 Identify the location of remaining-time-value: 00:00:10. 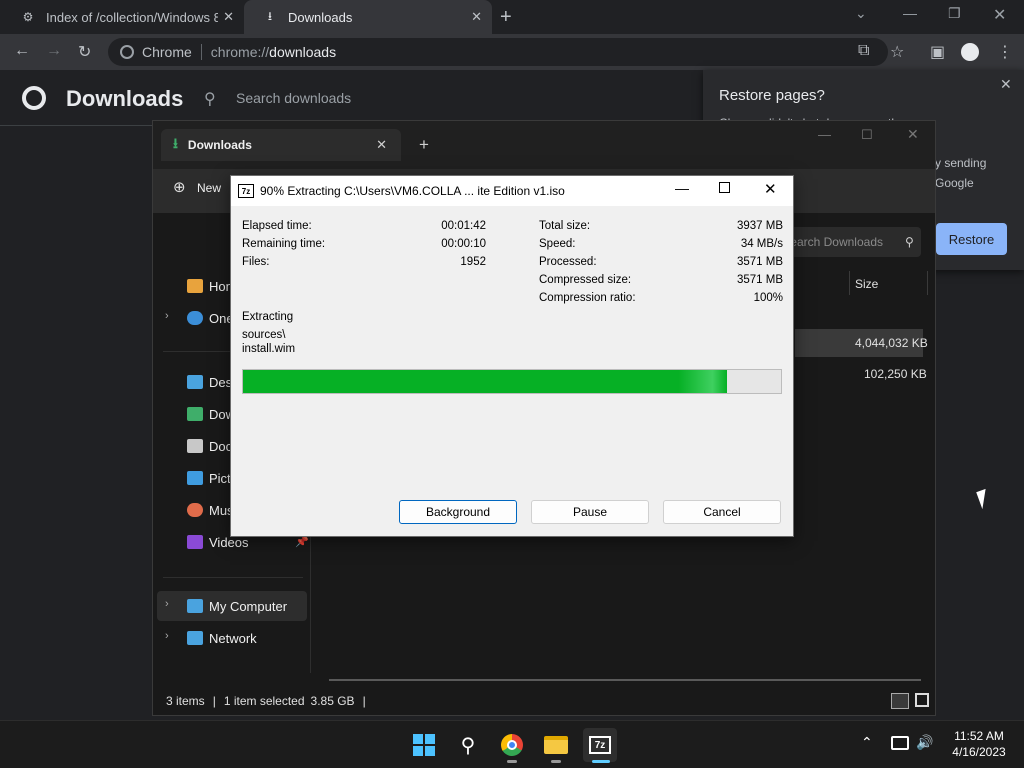
(463, 244).